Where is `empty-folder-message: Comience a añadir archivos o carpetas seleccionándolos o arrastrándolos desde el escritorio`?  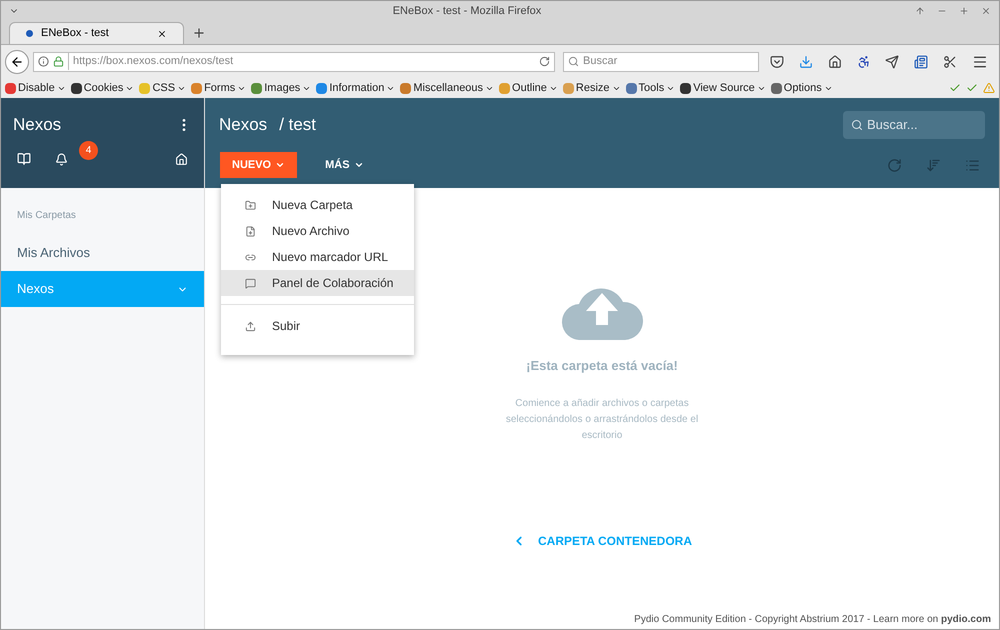 empty-folder-message: Comience a añadir archivos o carpetas seleccionándolos o arrastrándolos desde el escritorio is located at coordinates (602, 419).